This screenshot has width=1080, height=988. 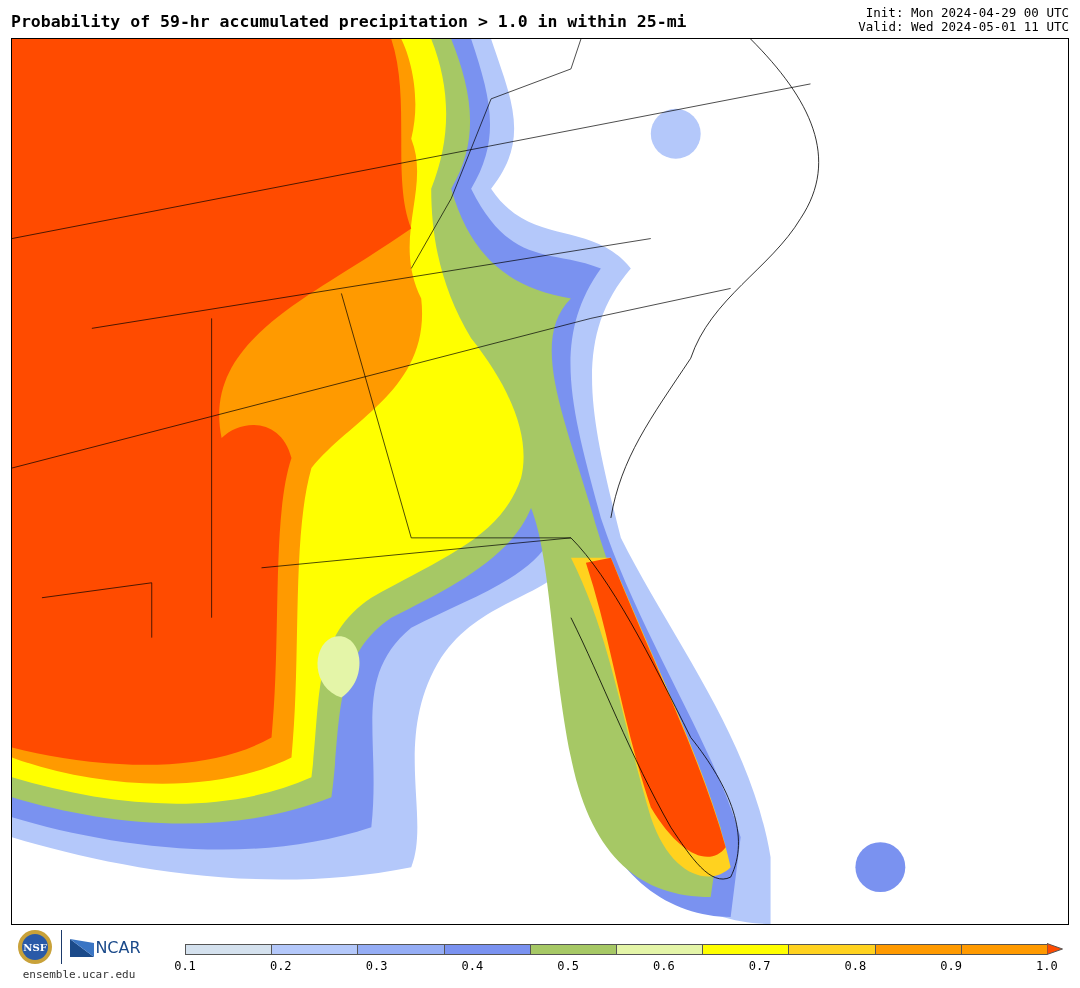 What do you see at coordinates (472, 966) in the screenshot?
I see `tick-label: 0.4` at bounding box center [472, 966].